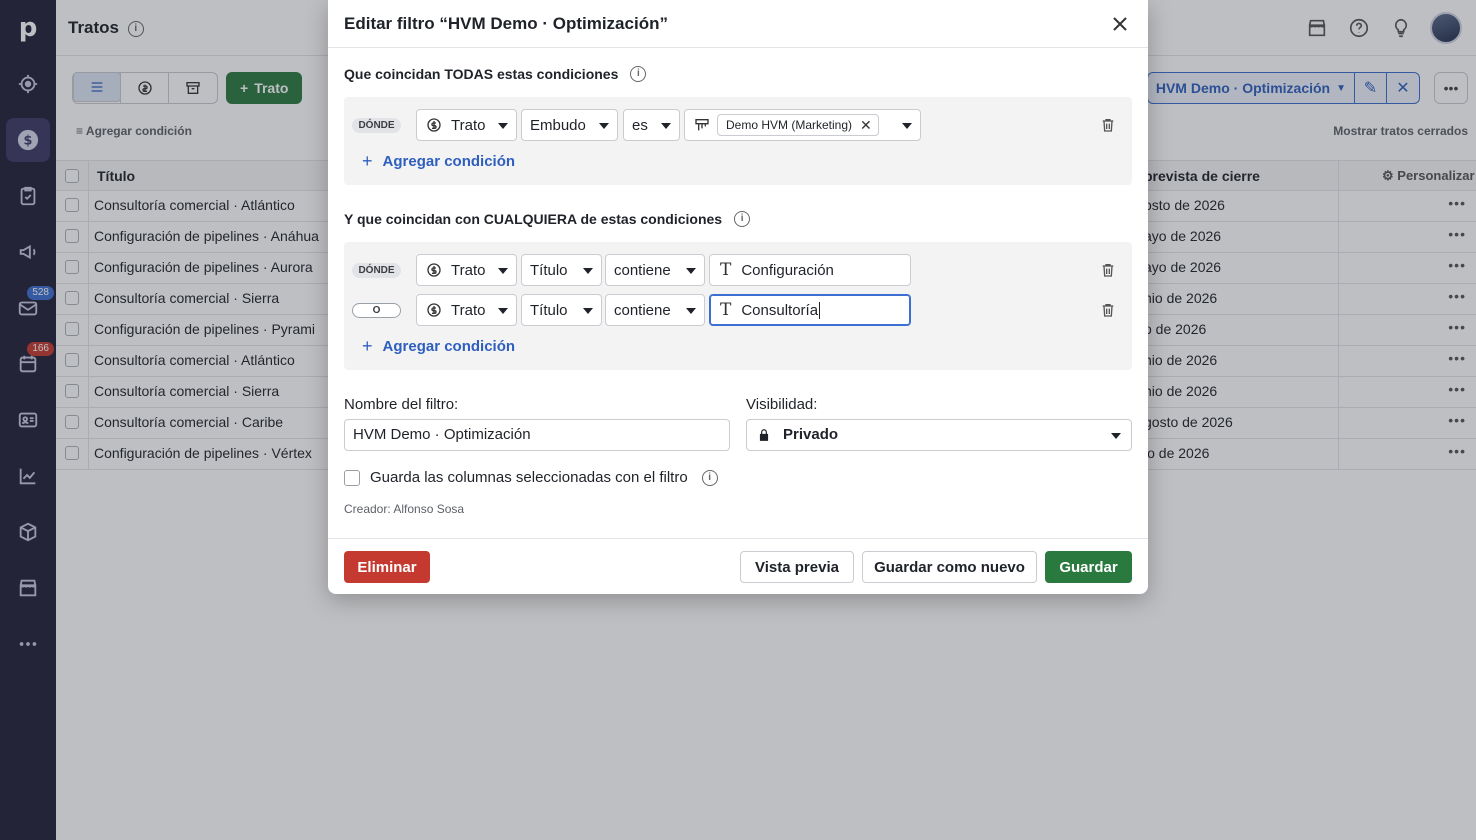 Image resolution: width=1476 pixels, height=840 pixels. Describe the element at coordinates (352, 477) in the screenshot. I see `save-columns-checkbox` at that location.